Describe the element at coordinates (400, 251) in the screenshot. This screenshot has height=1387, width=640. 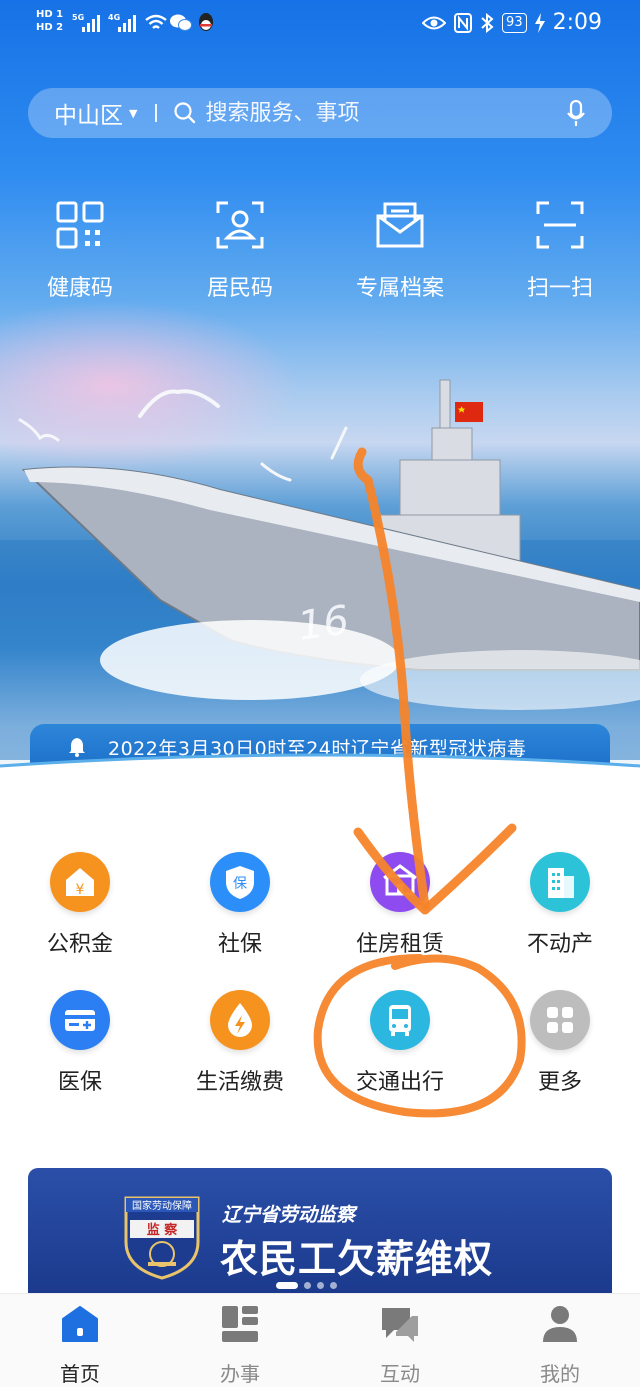
I see `quick-action-archive: 专属档案` at that location.